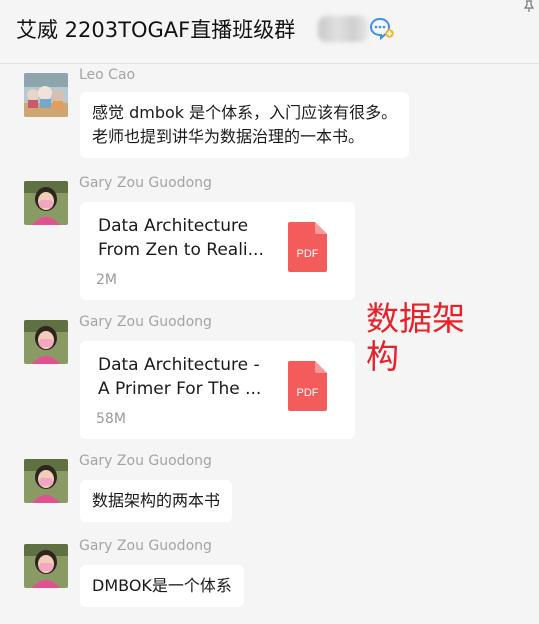  I want to click on chat-bubble-plus-icon, so click(382, 28).